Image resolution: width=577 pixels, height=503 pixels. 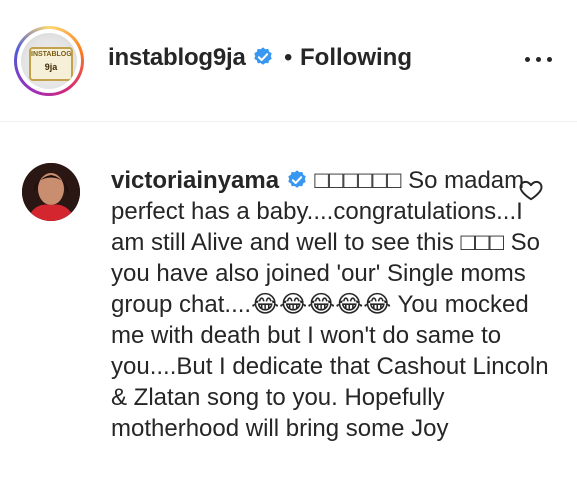 I want to click on profile-avatar: INSTABLOG 9ja, so click(x=49, y=61).